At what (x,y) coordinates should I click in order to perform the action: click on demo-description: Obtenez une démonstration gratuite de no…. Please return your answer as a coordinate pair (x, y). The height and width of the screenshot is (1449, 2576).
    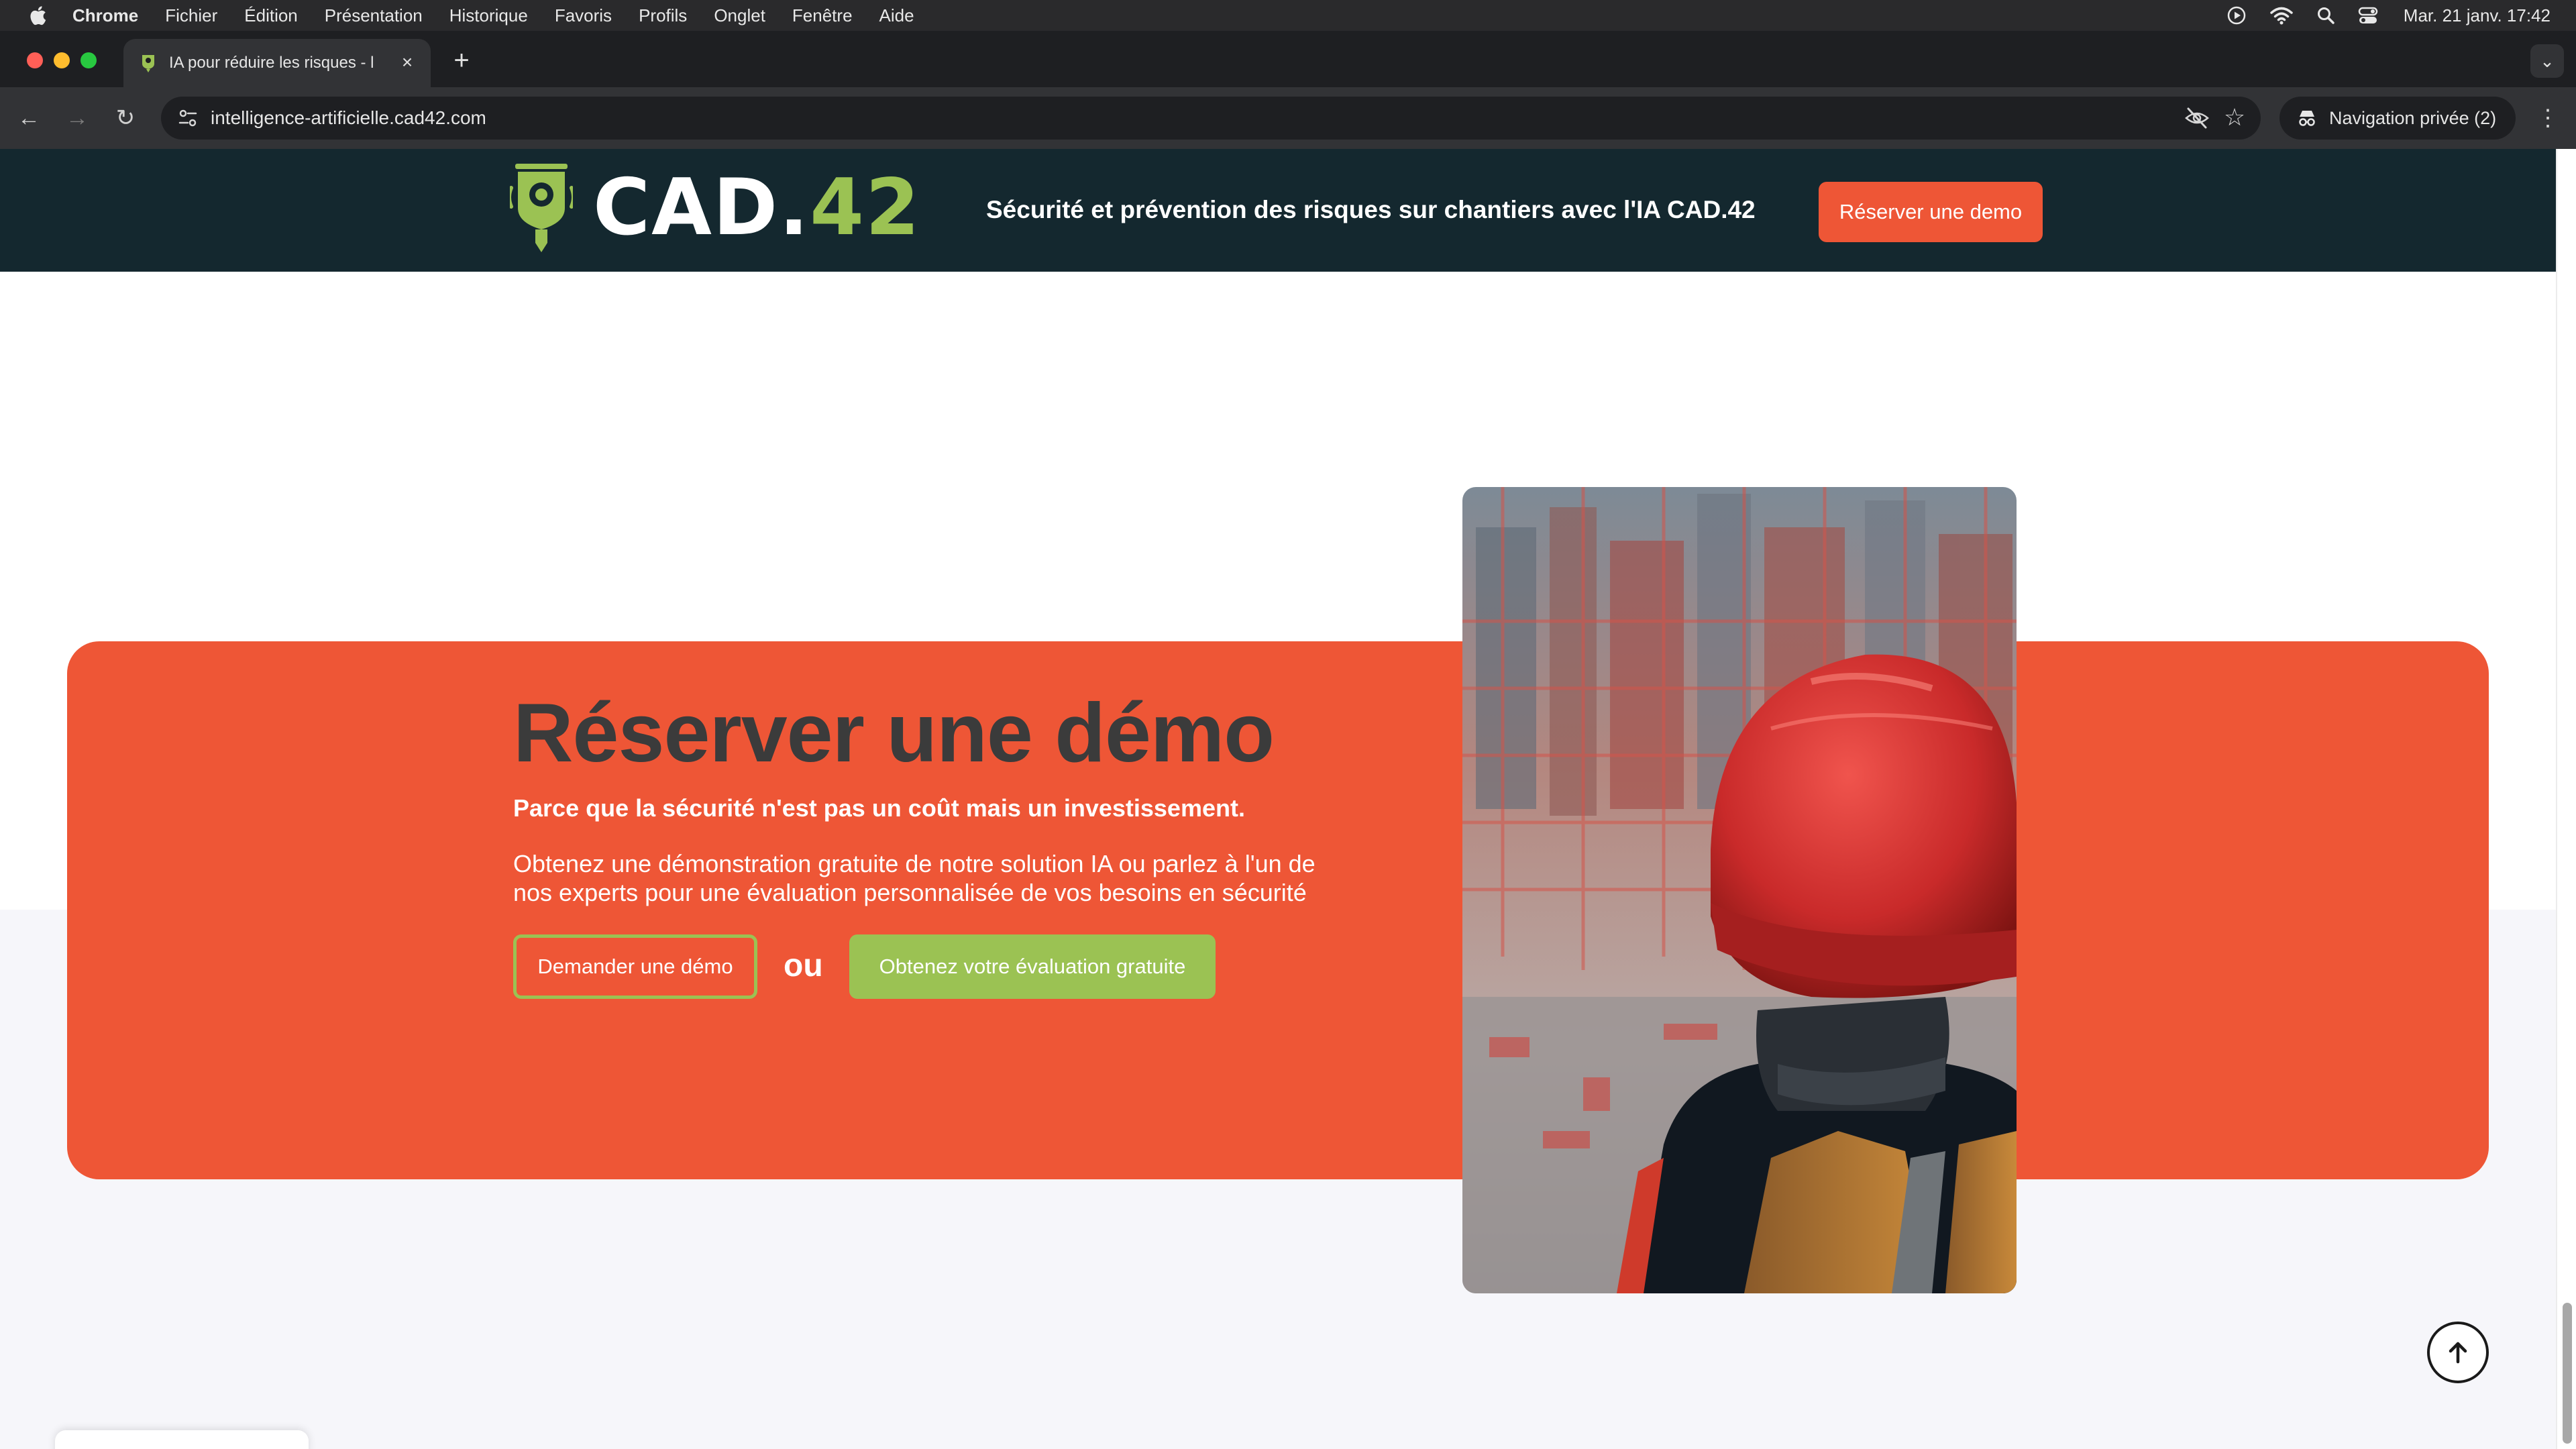
    Looking at the image, I should click on (914, 878).